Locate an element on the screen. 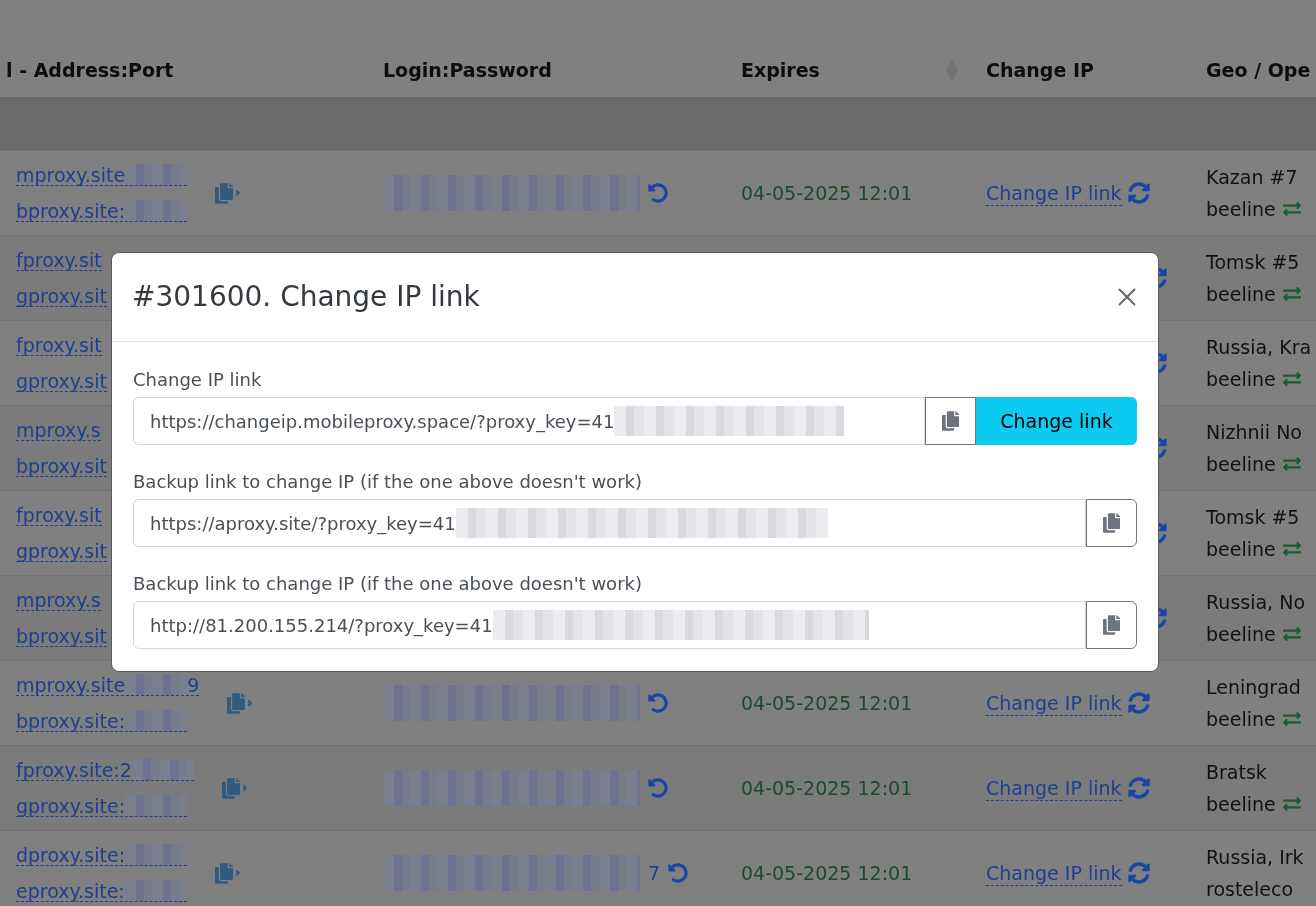 This screenshot has height=906, width=1316. operator-name: rosteleco is located at coordinates (1250, 889).